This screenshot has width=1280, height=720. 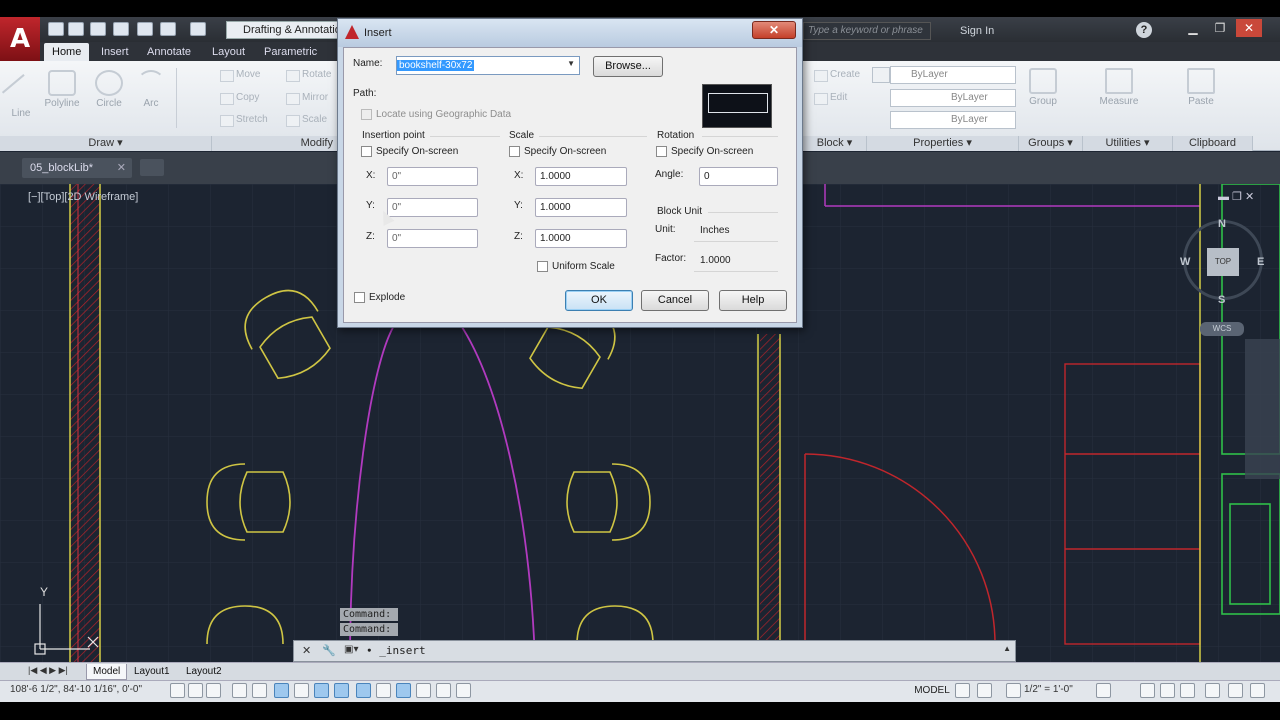 What do you see at coordinates (840, 98) in the screenshot?
I see `block-edit-button: Edit` at bounding box center [840, 98].